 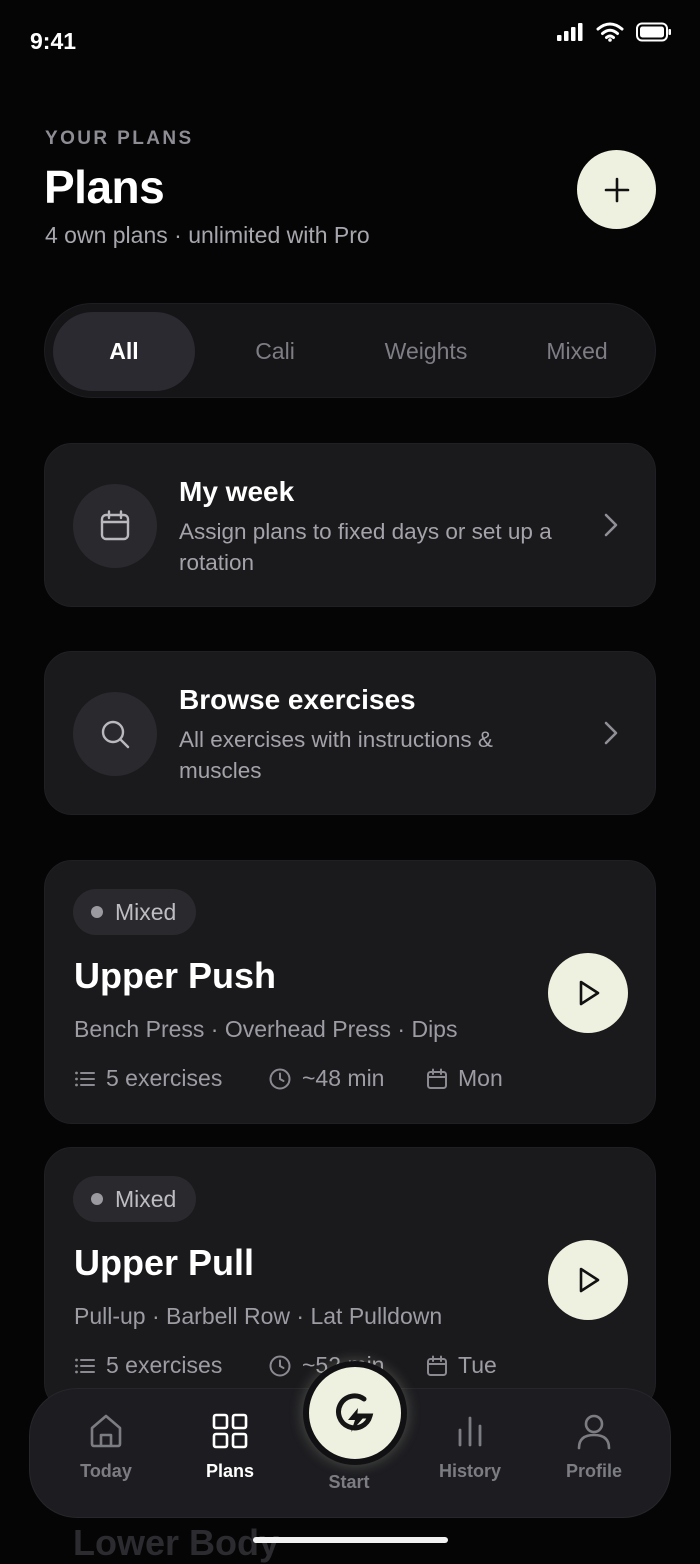 What do you see at coordinates (266, 1029) in the screenshot?
I see `plan-exercises: Bench Press · Overhead Press · Dips` at bounding box center [266, 1029].